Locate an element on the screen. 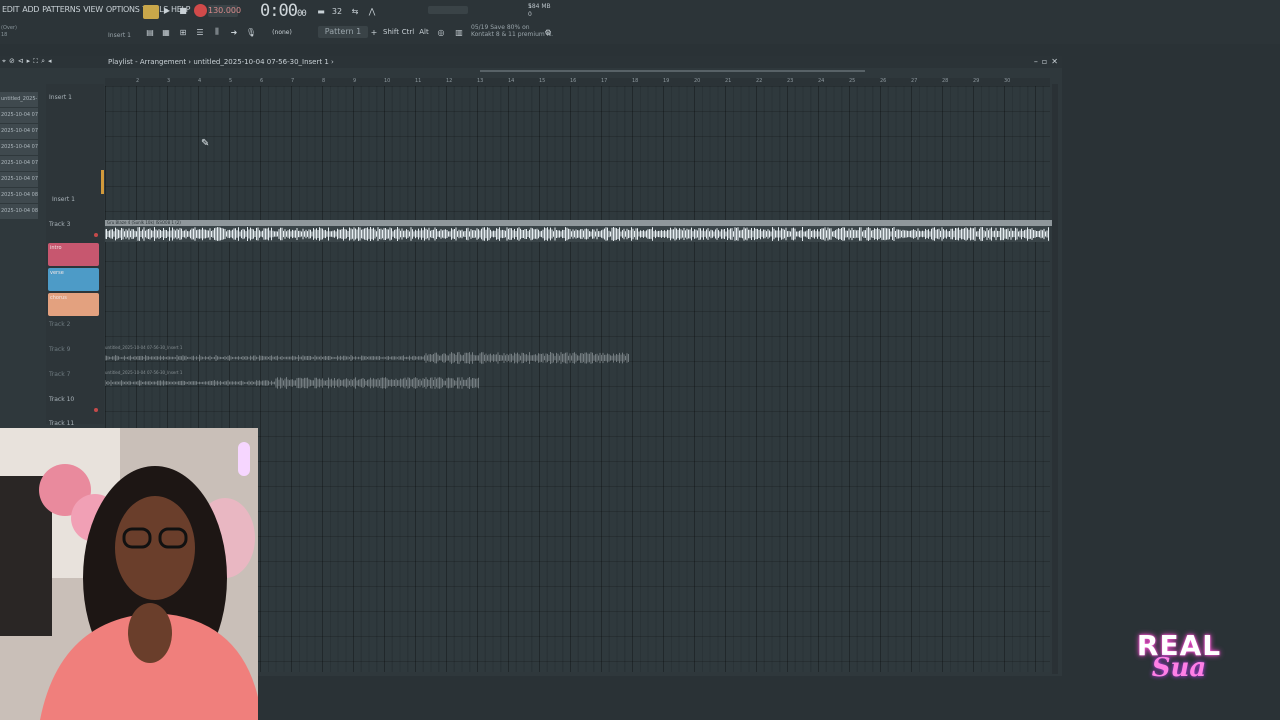 The height and width of the screenshot is (720, 1280). metronome-icon: ▬ is located at coordinates (321, 11).